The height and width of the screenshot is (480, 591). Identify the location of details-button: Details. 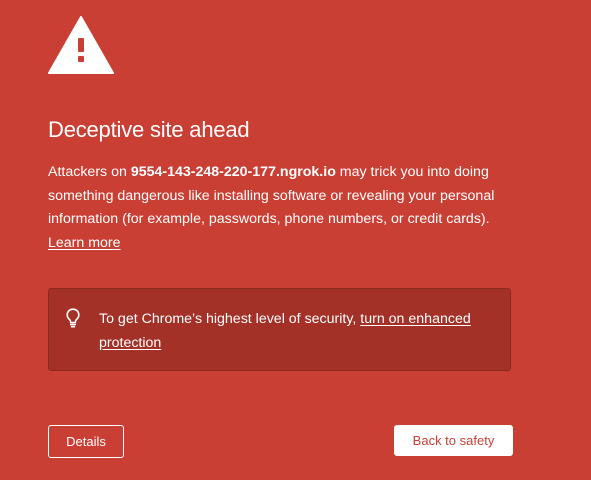
(86, 441).